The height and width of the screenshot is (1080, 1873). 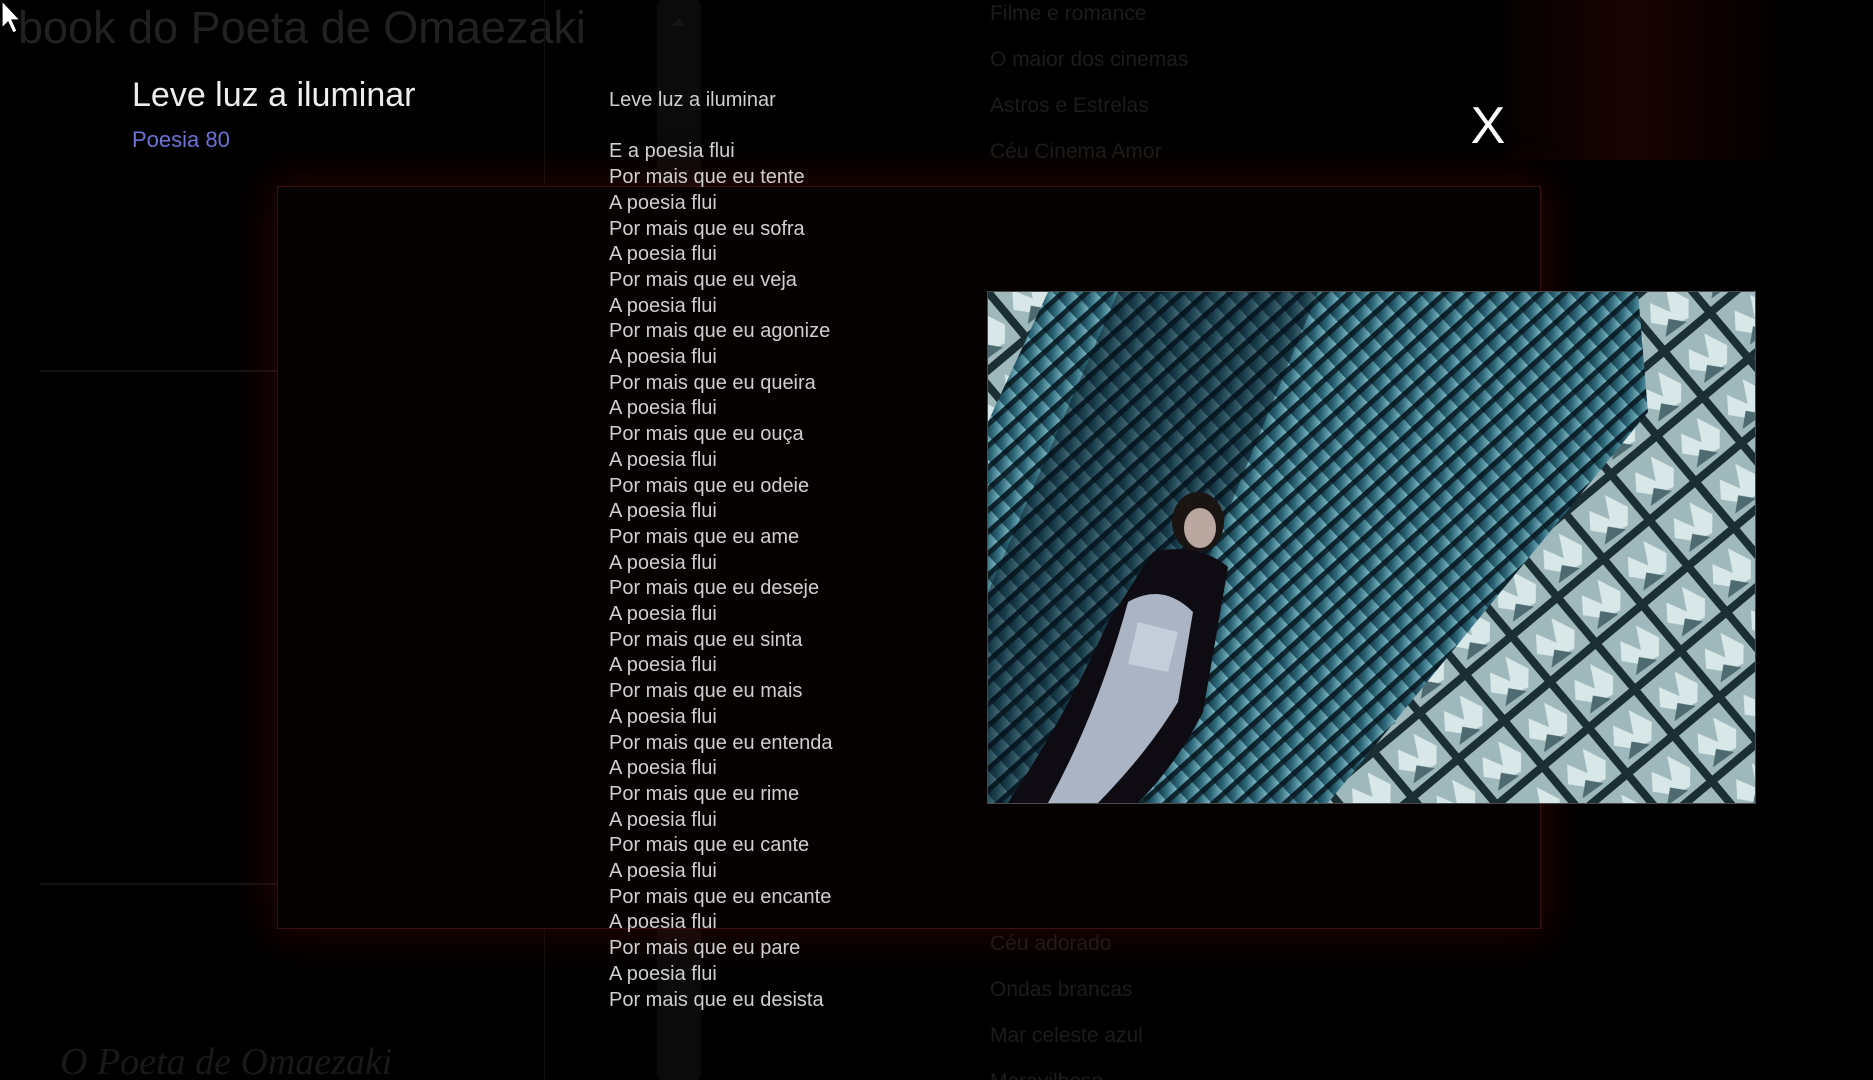 I want to click on poem-line: Por mais que eu entenda, so click(x=721, y=742).